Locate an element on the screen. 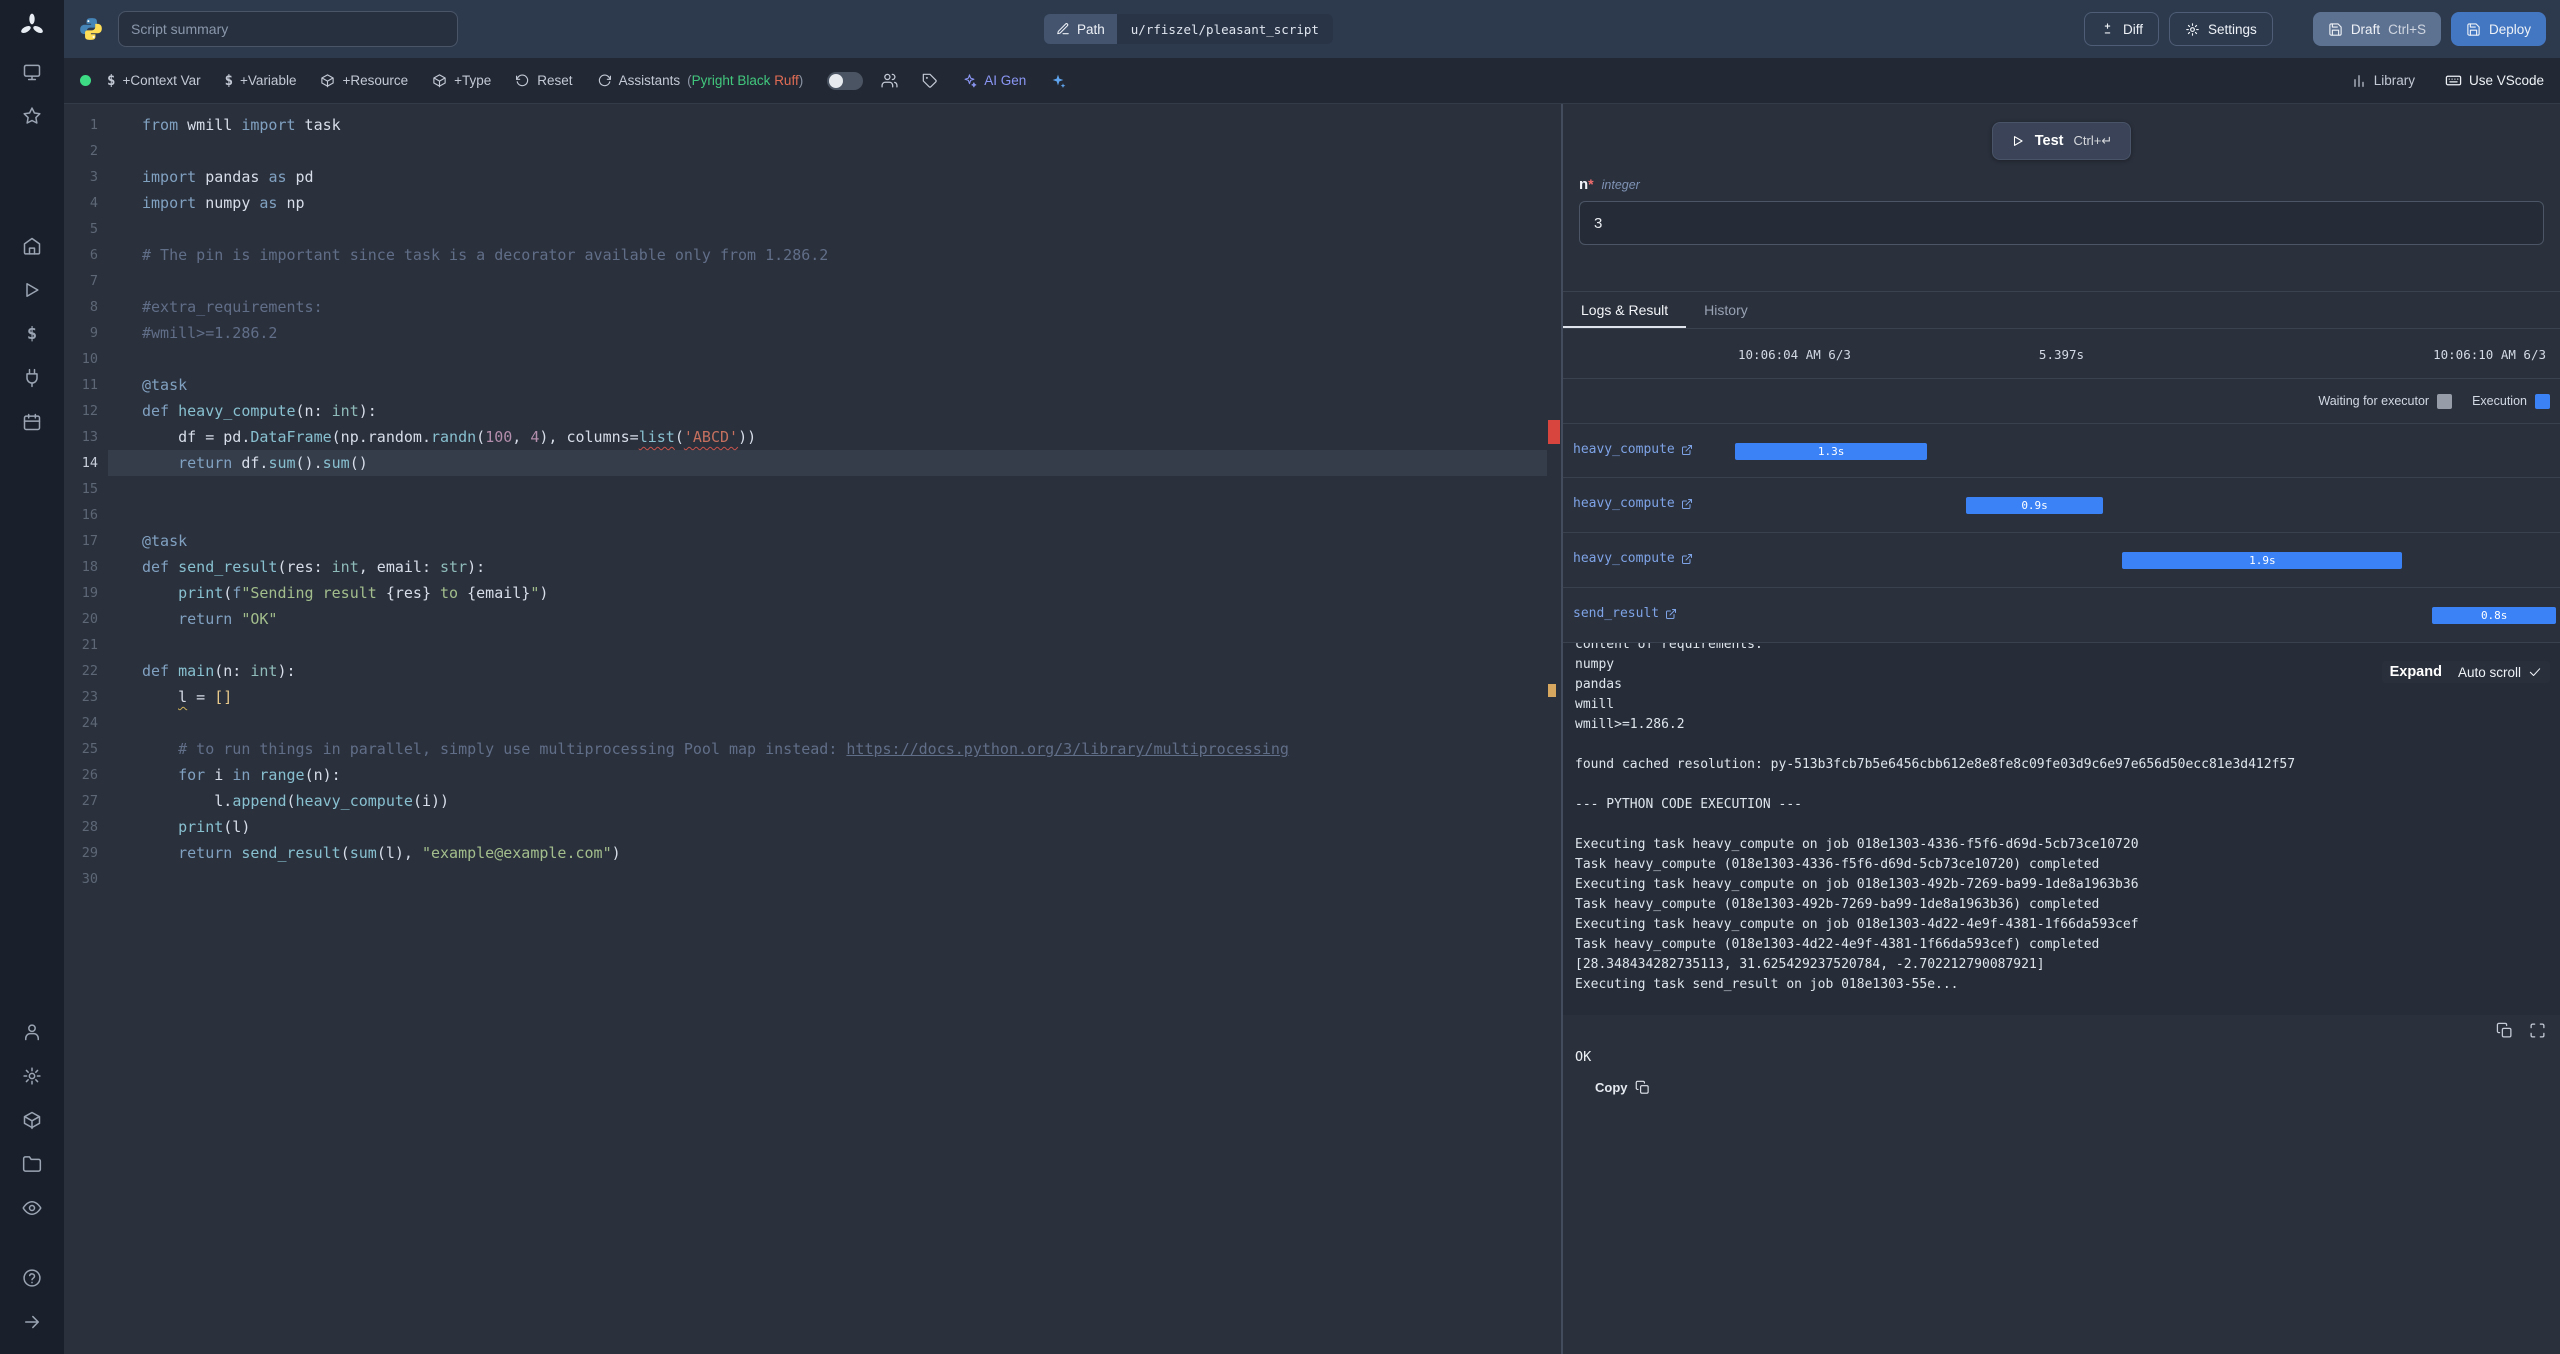 Image resolution: width=2560 pixels, height=1354 pixels. fullscreen-logs-icon is located at coordinates (2537, 1030).